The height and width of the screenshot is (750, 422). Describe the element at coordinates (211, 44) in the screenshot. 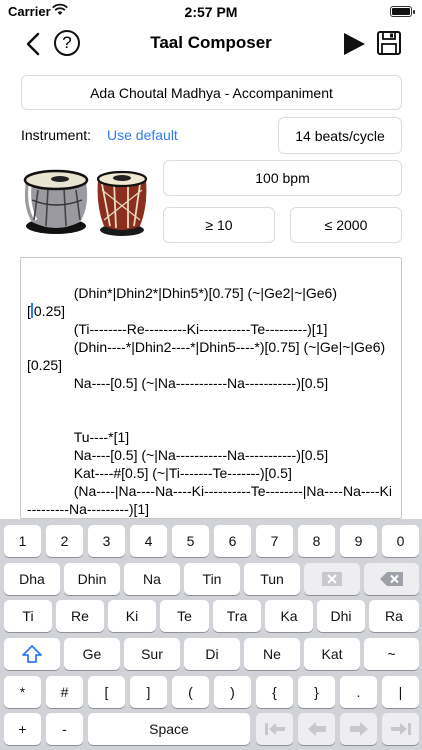

I see `nav-bar: ? Taal Composer` at that location.